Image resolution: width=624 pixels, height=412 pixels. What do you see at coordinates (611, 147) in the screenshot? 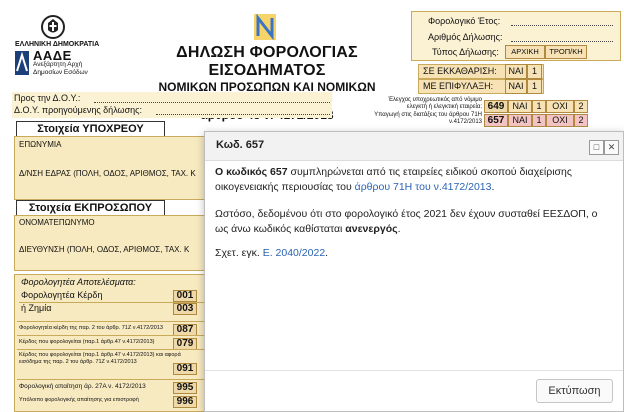
I see `close-icon: ✕` at bounding box center [611, 147].